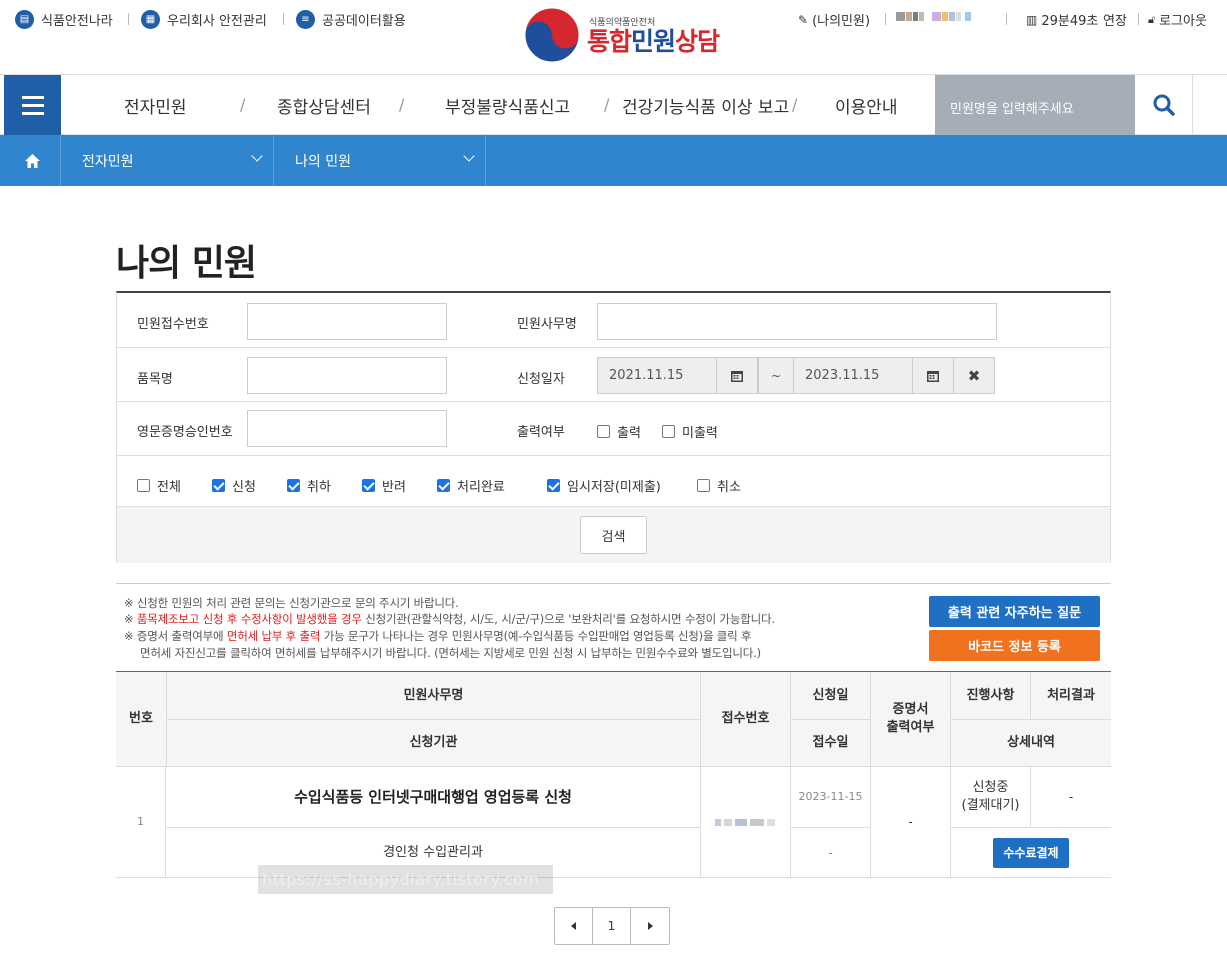 Image resolution: width=1227 pixels, height=965 pixels. Describe the element at coordinates (1071, 797) in the screenshot. I see `row-result: -` at that location.